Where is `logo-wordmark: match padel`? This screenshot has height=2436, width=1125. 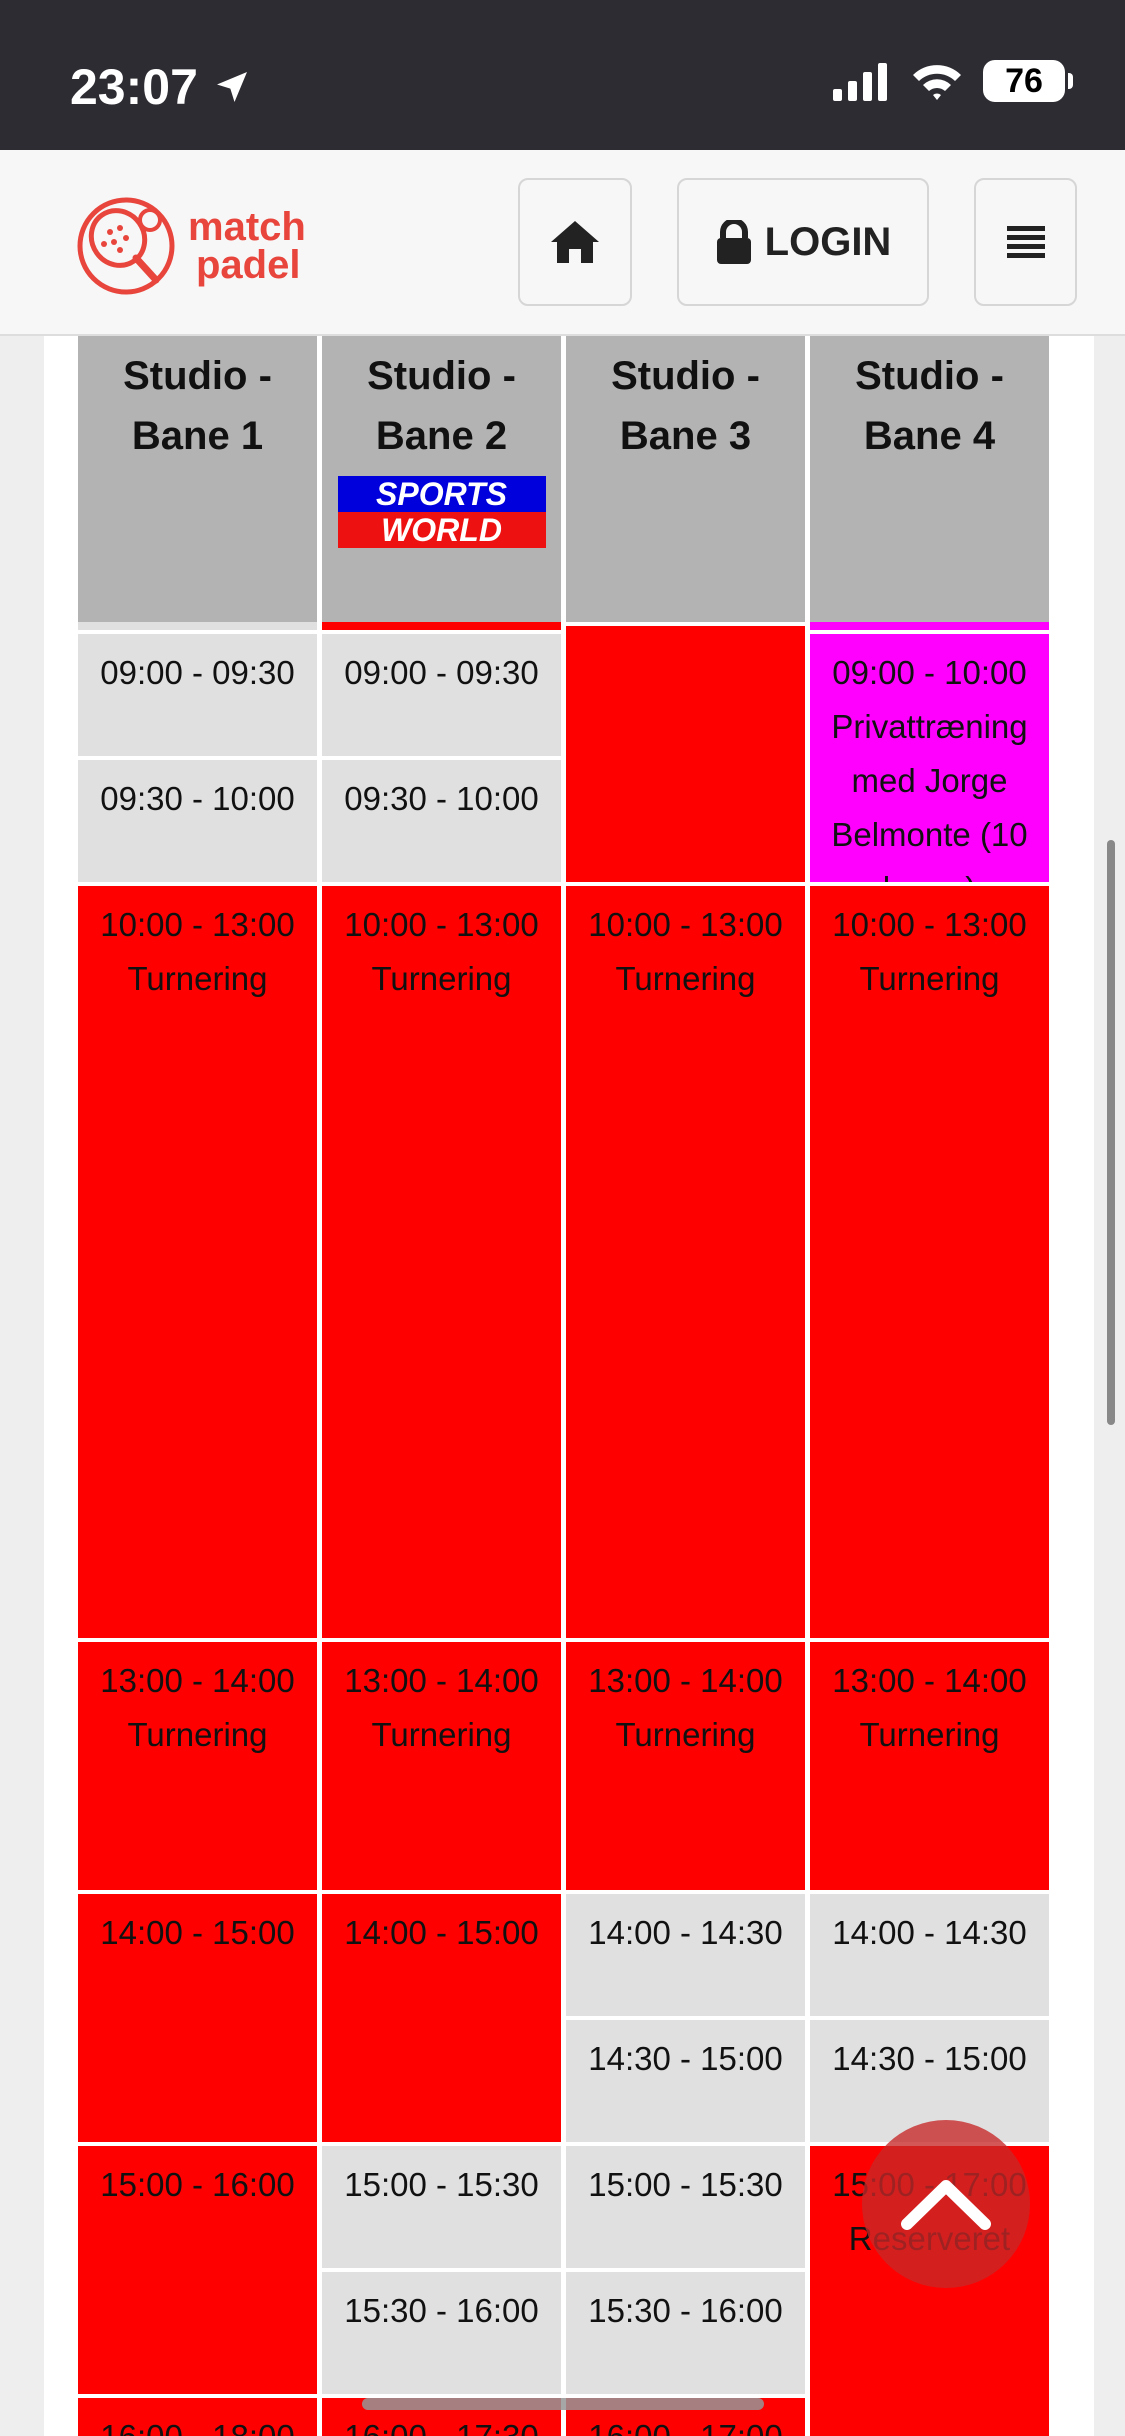
logo-wordmark: match padel is located at coordinates (247, 246).